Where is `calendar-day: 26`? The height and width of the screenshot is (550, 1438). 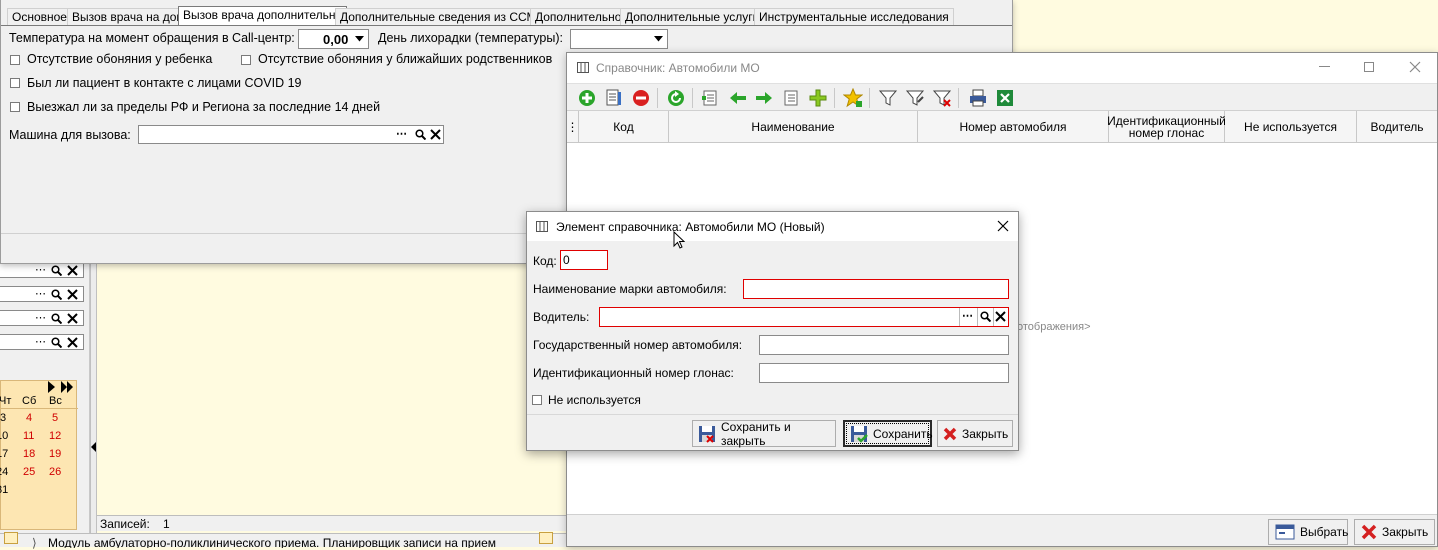
calendar-day: 26 is located at coordinates (55, 472).